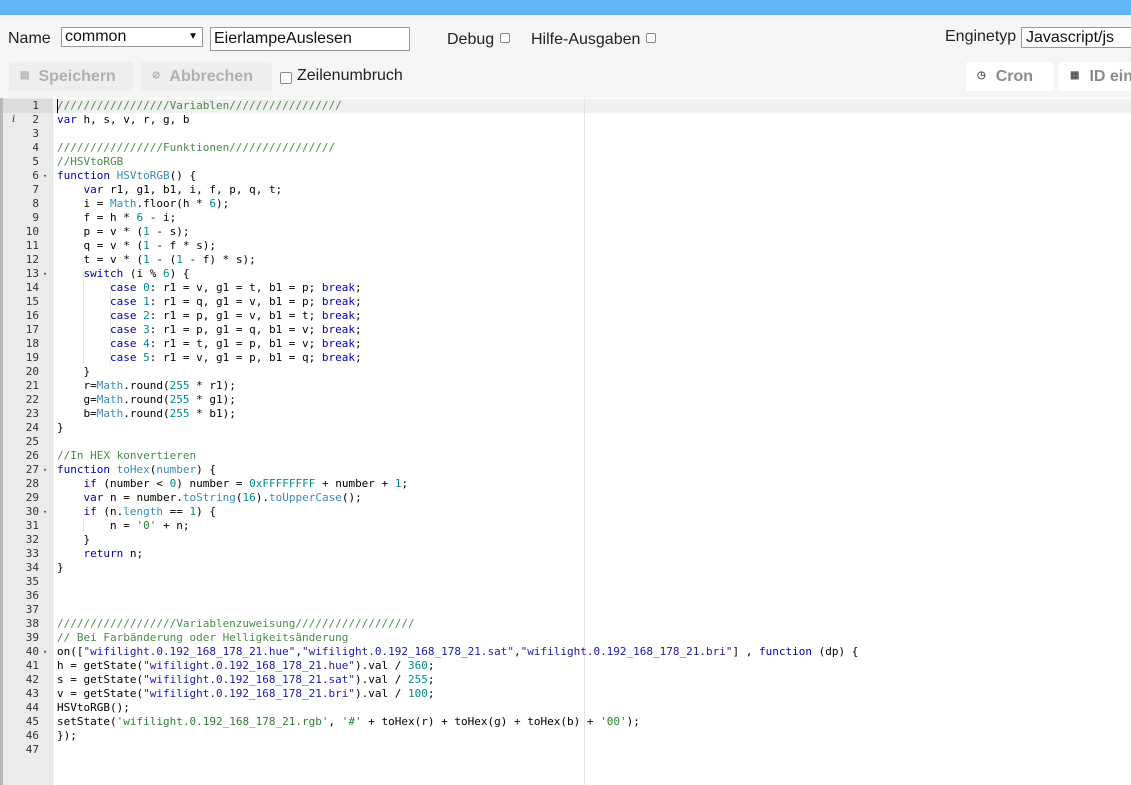  I want to click on hilfe-ausgaben-checkbox, so click(651, 38).